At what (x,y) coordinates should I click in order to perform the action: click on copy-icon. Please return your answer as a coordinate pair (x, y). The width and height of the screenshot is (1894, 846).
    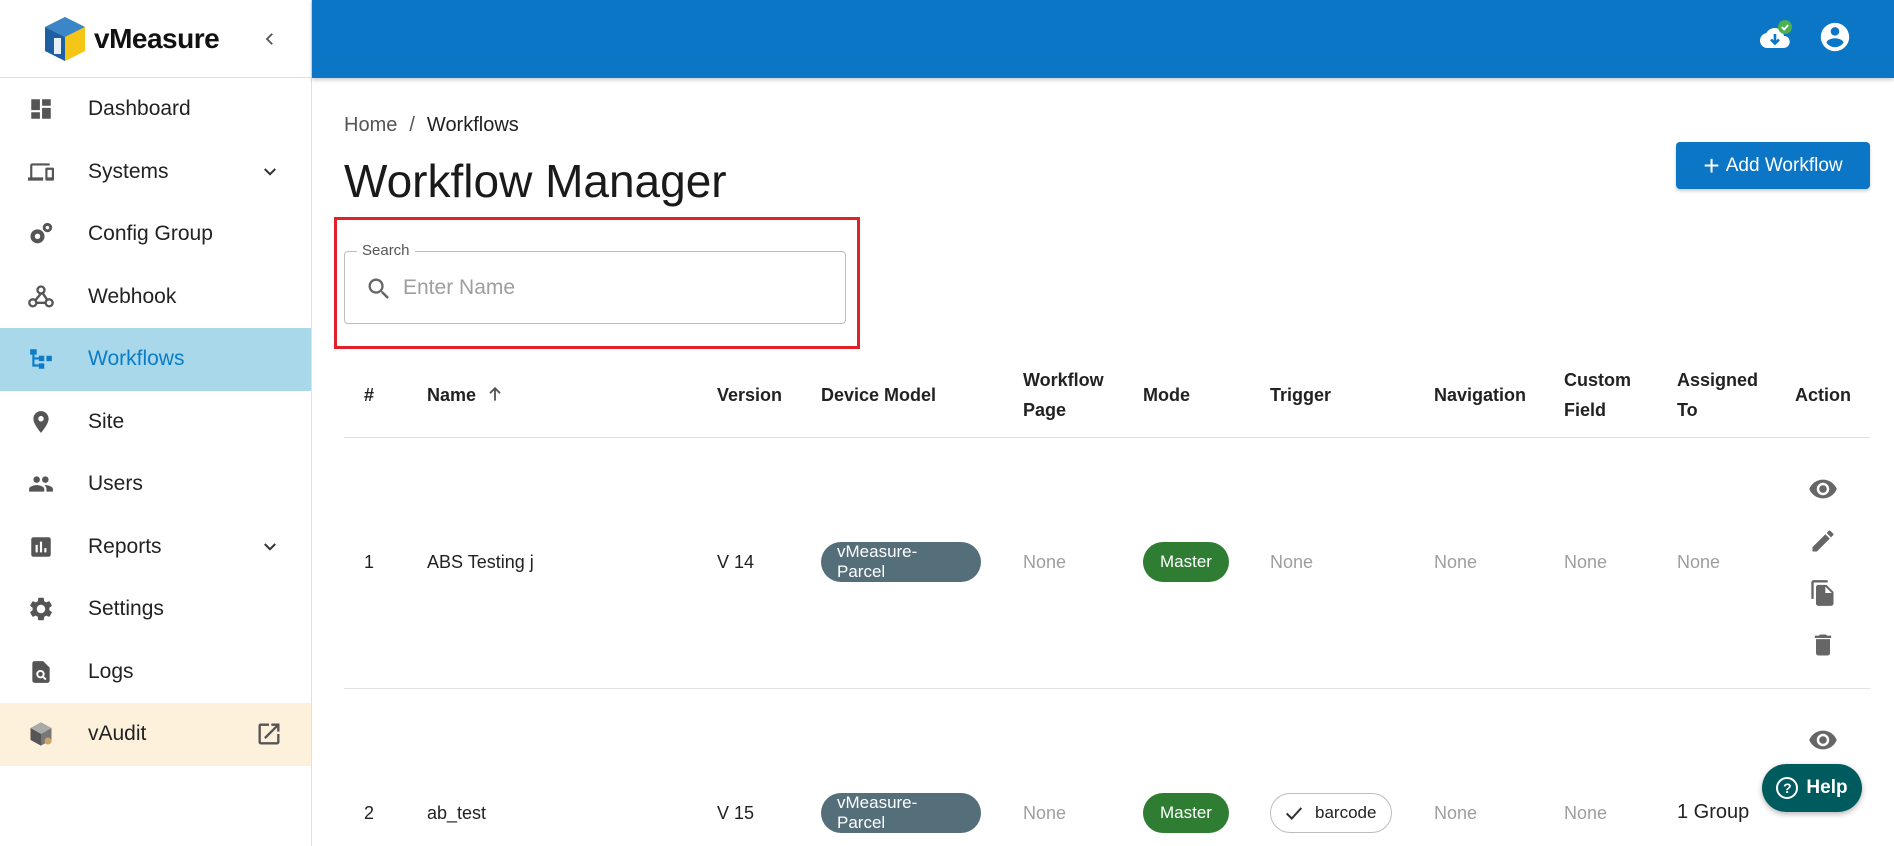
    Looking at the image, I should click on (1823, 593).